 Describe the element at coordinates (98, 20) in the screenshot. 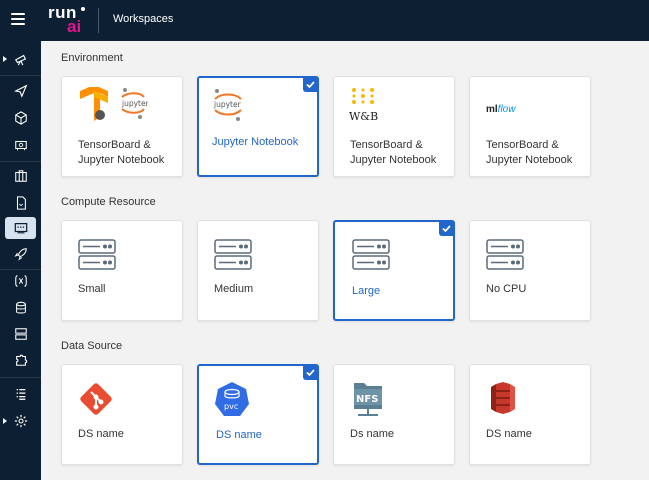

I see `header-divider` at that location.